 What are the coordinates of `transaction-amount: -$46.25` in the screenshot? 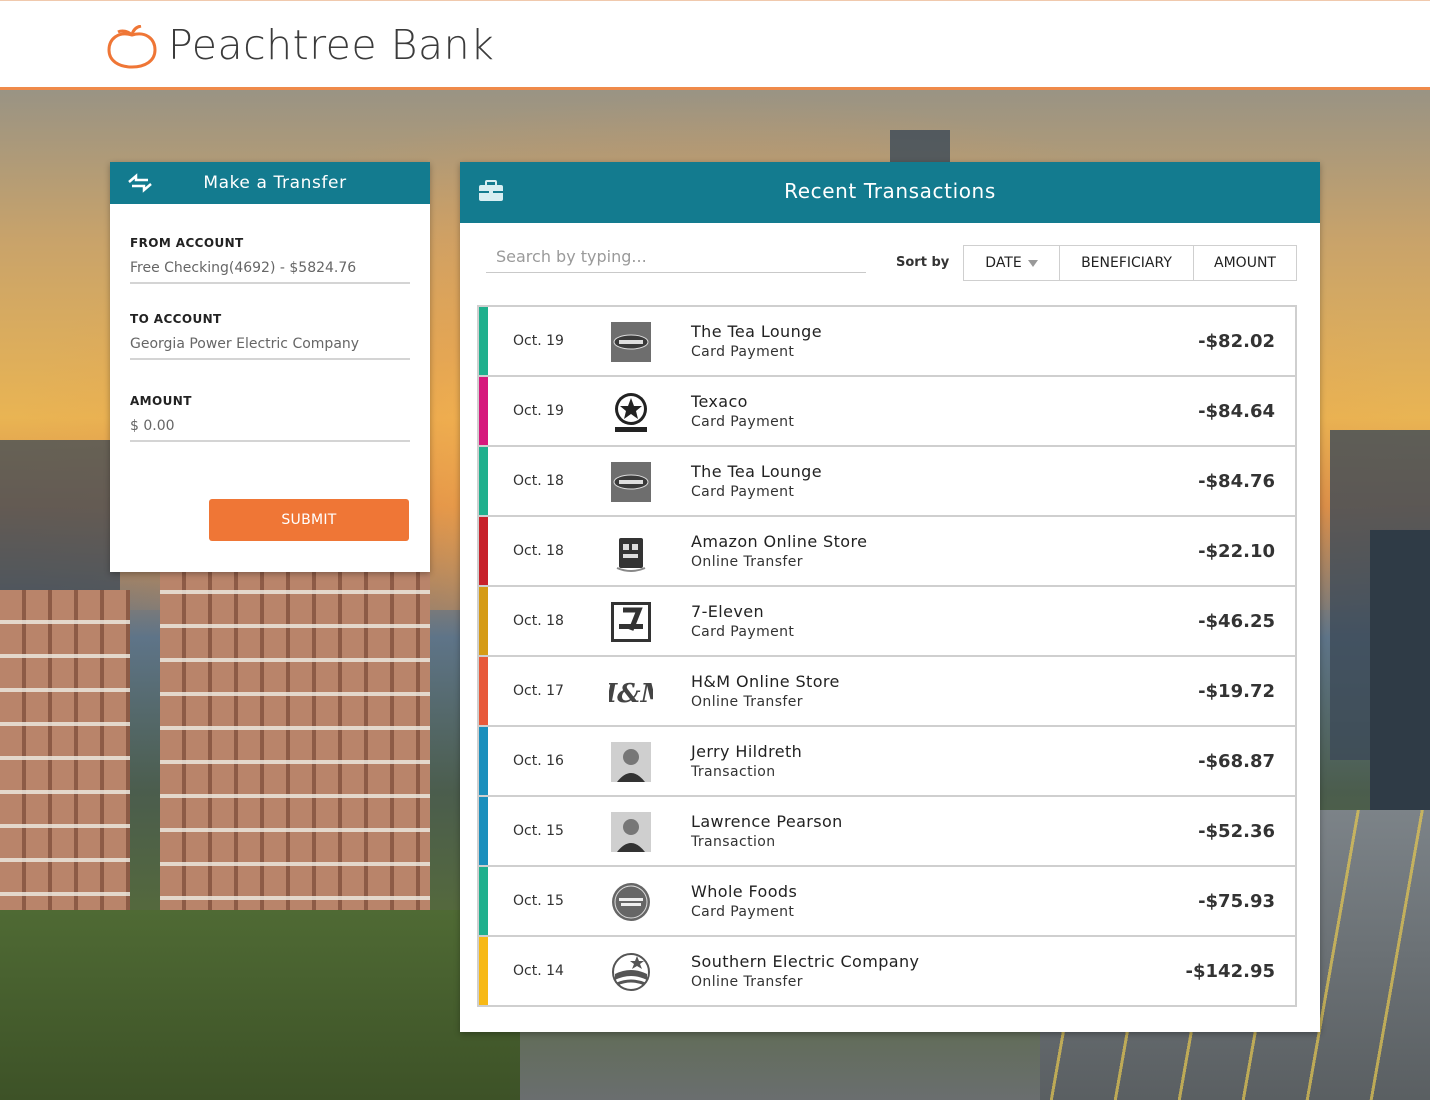 It's located at (1236, 621).